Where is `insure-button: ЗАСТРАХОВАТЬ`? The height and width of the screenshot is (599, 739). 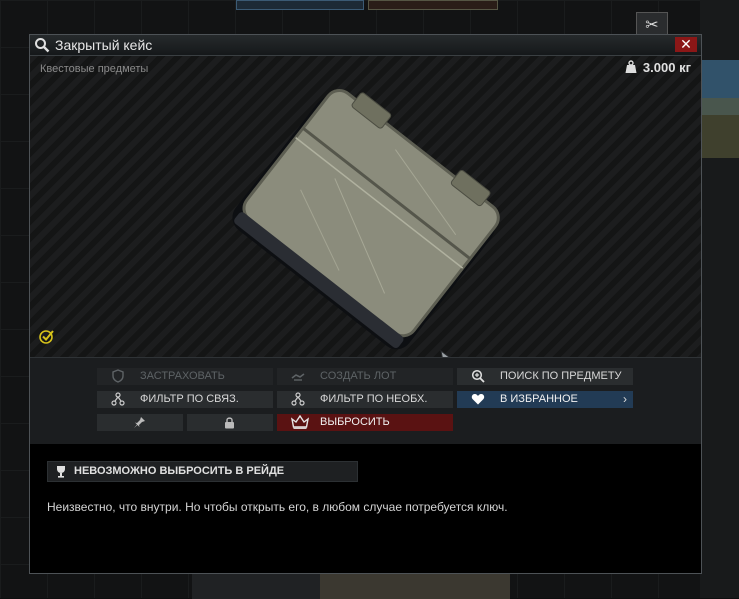
insure-button: ЗАСТРАХОВАТЬ is located at coordinates (185, 376).